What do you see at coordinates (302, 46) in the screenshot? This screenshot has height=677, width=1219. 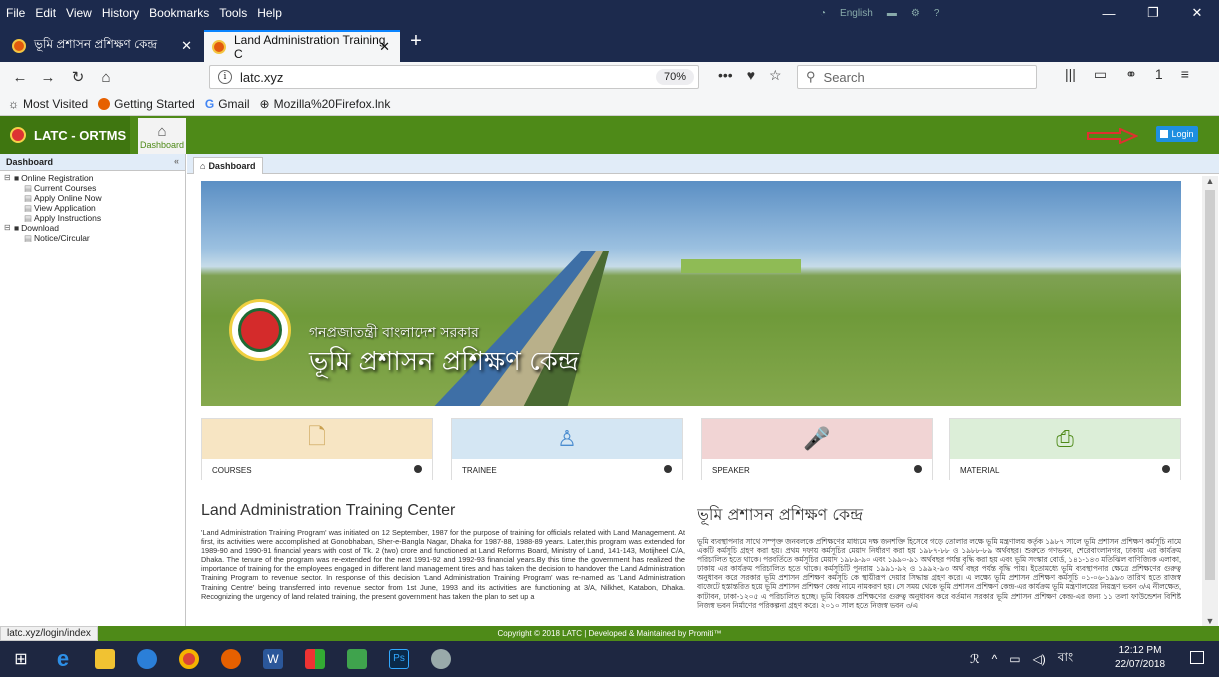 I see `tab-latc: Land Administration Training C ✕` at bounding box center [302, 46].